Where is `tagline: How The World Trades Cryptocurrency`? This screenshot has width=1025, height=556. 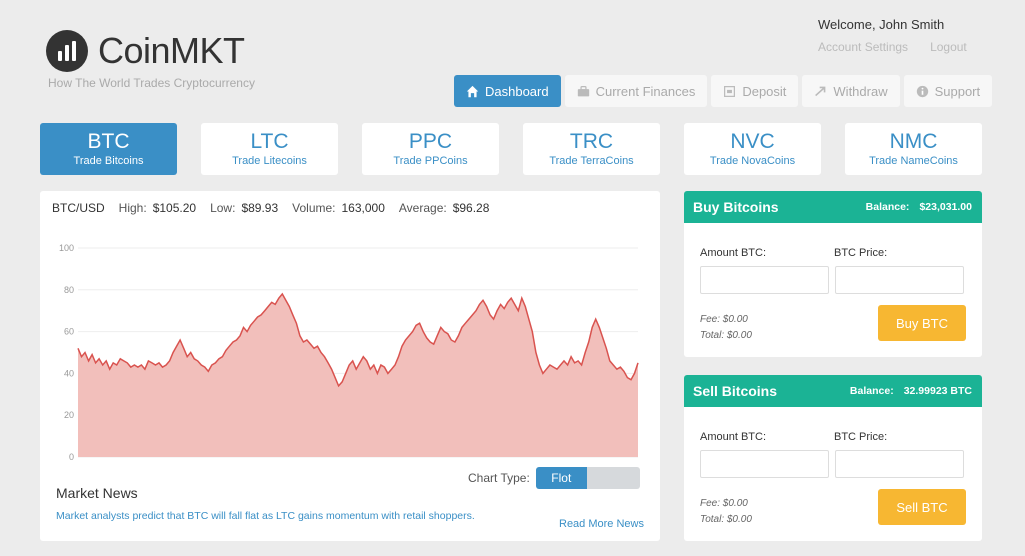
tagline: How The World Trades Cryptocurrency is located at coordinates (151, 83).